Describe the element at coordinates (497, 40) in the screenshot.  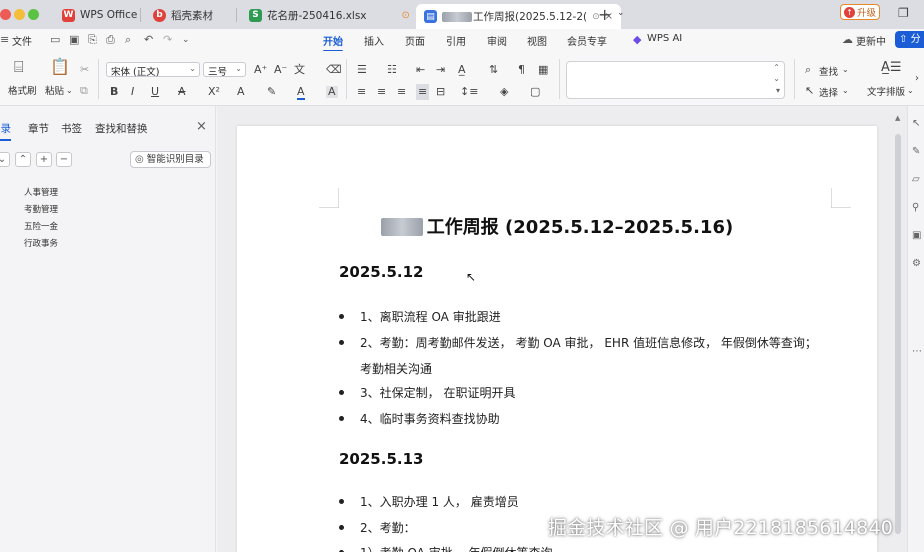
I see `menu-review: 审阅` at that location.